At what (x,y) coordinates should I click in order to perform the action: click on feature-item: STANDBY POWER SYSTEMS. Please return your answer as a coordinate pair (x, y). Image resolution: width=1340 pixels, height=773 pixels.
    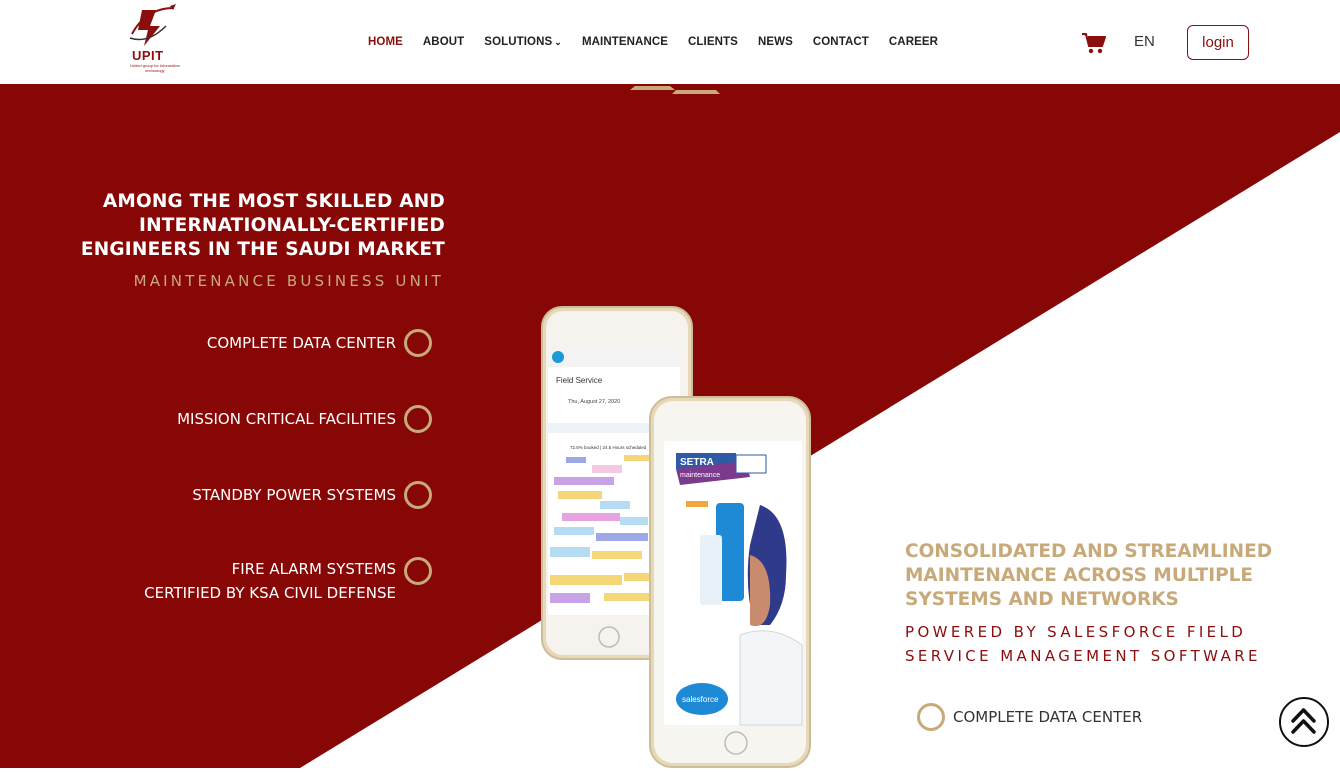
    Looking at the image, I should click on (294, 495).